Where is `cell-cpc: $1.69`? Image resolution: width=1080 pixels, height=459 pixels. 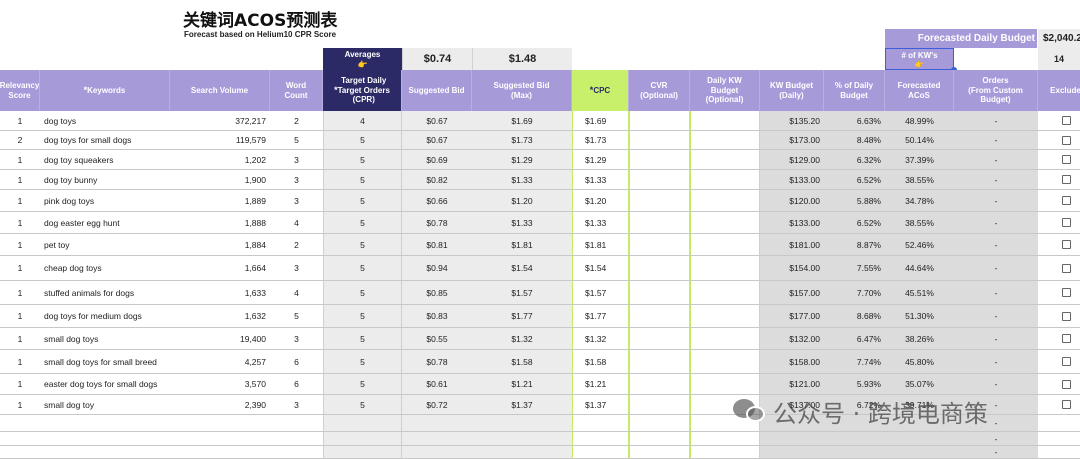 cell-cpc: $1.69 is located at coordinates (600, 120).